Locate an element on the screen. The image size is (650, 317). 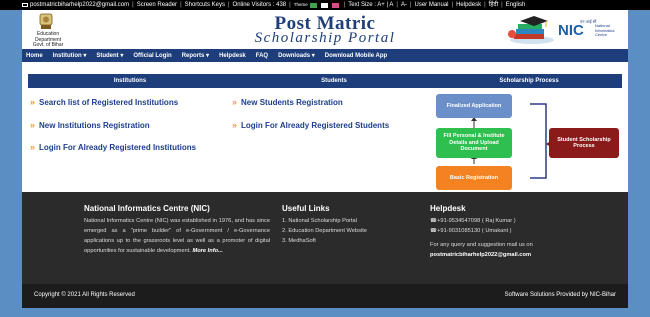
helpdesk-phone-2: ☎+91-9031085130 ( Umakant ) is located at coordinates (481, 231).